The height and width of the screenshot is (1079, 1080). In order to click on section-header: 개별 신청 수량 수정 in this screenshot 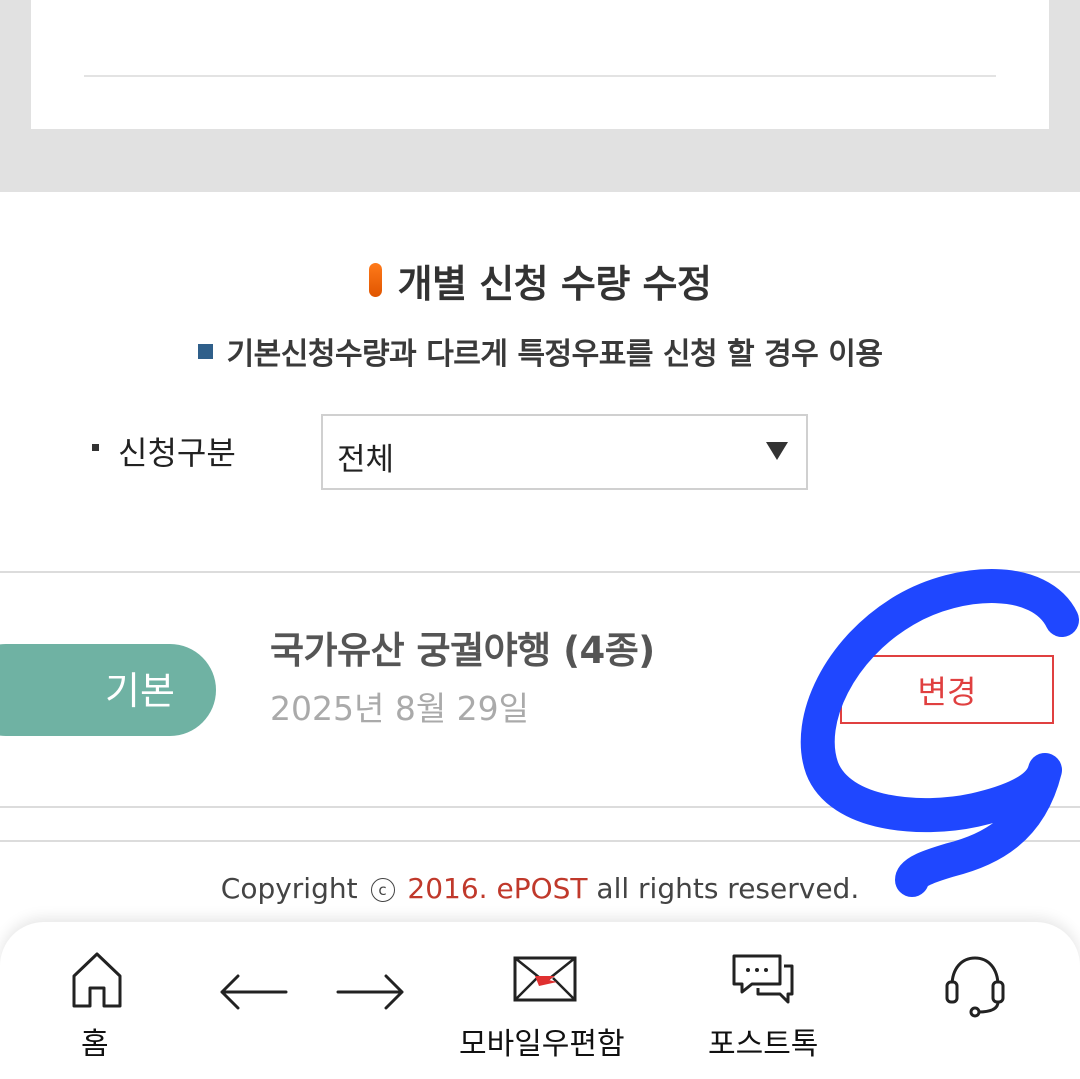, I will do `click(540, 280)`.